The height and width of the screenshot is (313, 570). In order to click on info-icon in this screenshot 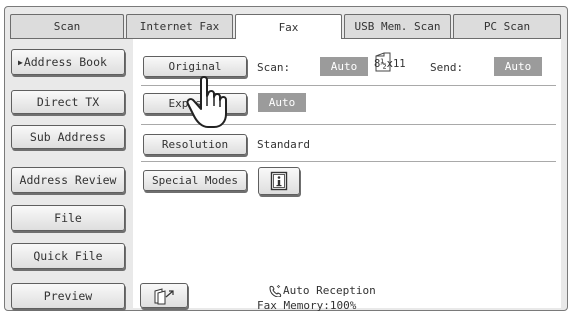, I will do `click(279, 181)`.